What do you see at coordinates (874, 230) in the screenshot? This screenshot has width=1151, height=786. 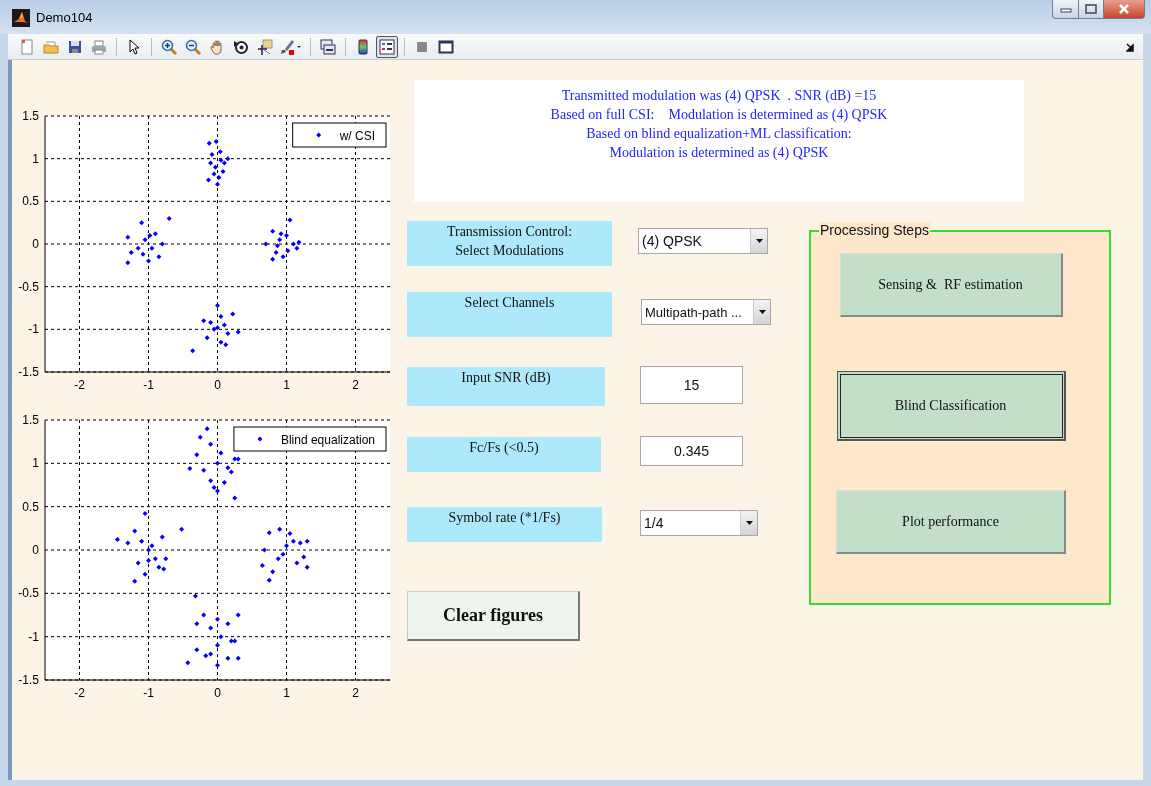 I see `panel-title: Processing Steps` at bounding box center [874, 230].